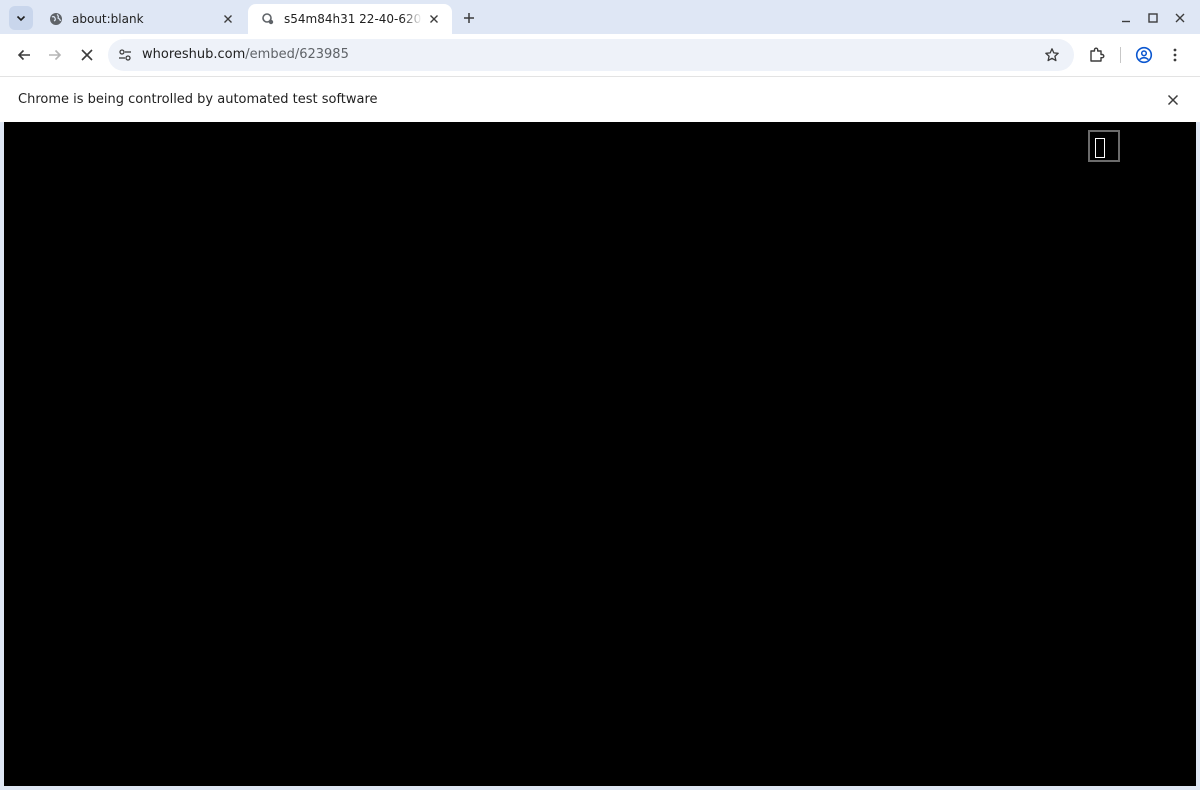 This screenshot has height=790, width=1200. I want to click on chevron-down-icon, so click(21, 18).